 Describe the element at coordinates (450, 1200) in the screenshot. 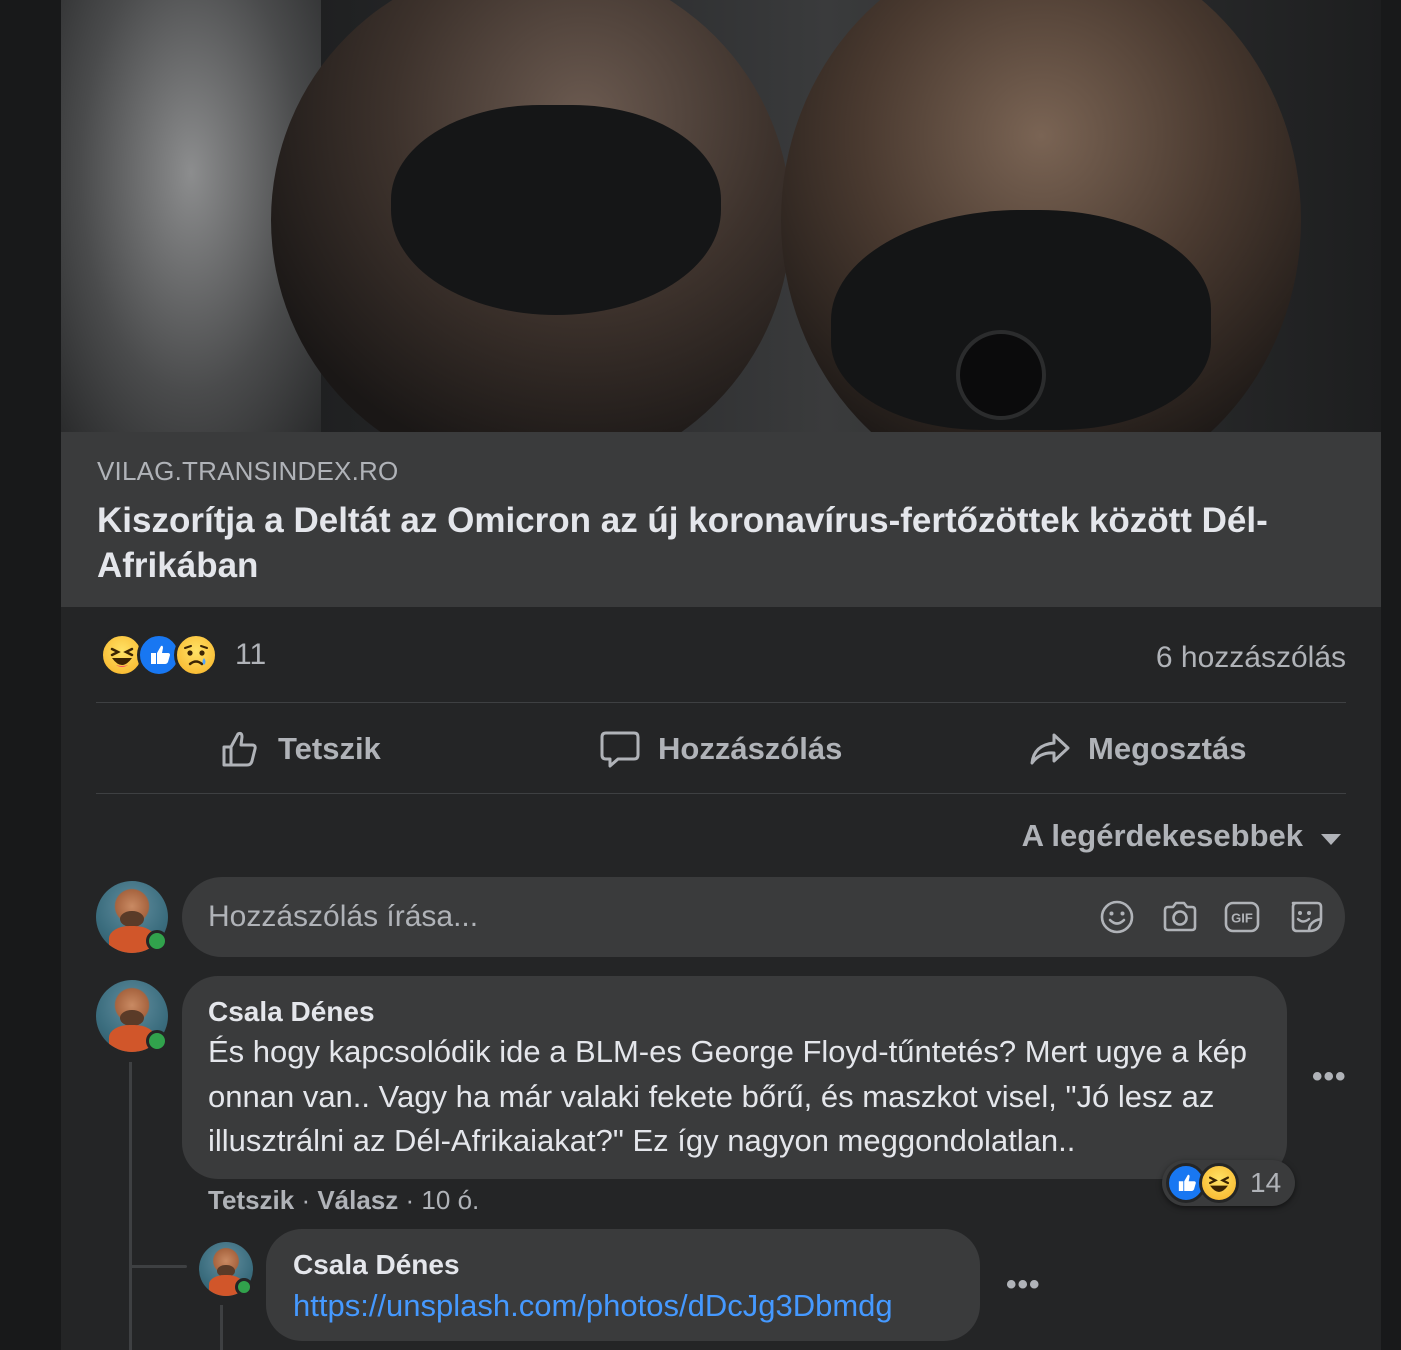

I see `comment-timestamp: 10 ó.` at that location.